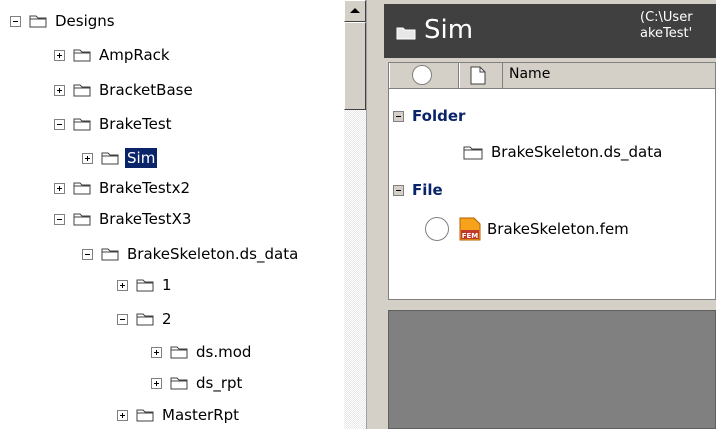 The width and height of the screenshot is (716, 429). What do you see at coordinates (145, 219) in the screenshot?
I see `tree-node-label: BrakeTestX3` at bounding box center [145, 219].